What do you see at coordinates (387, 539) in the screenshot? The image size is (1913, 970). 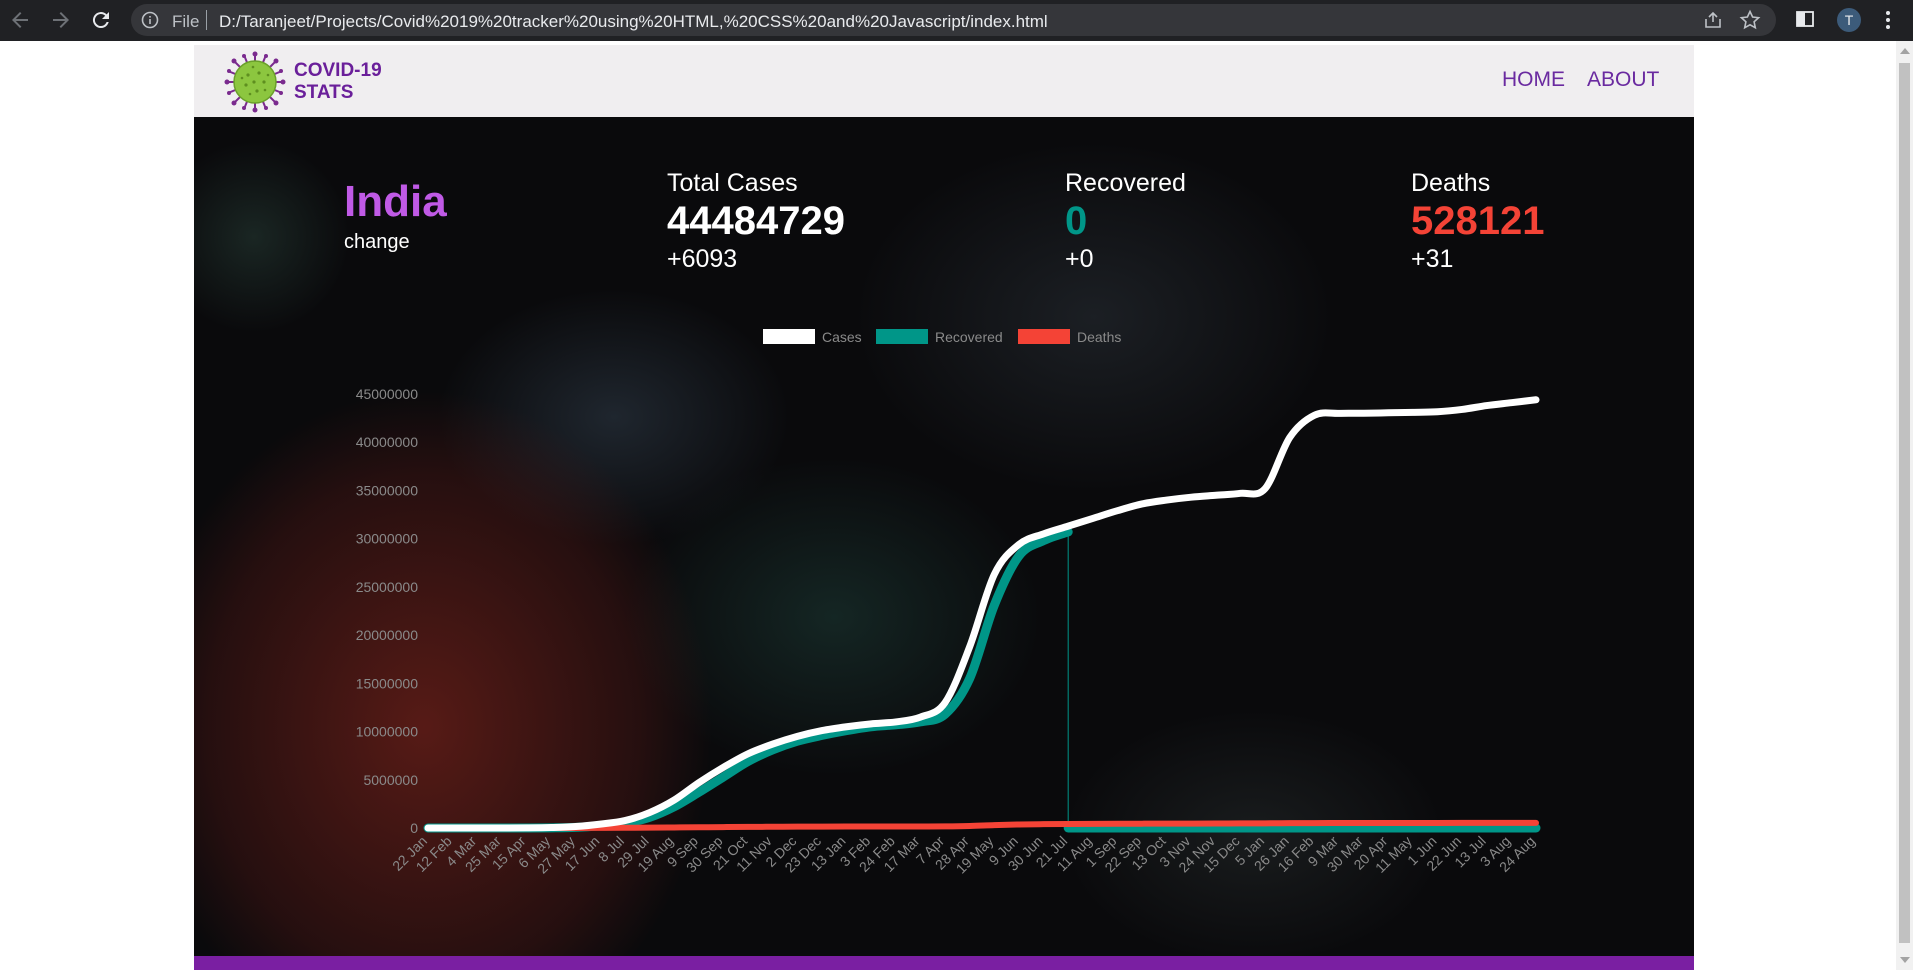 I see `y-tick-label: 30000000` at bounding box center [387, 539].